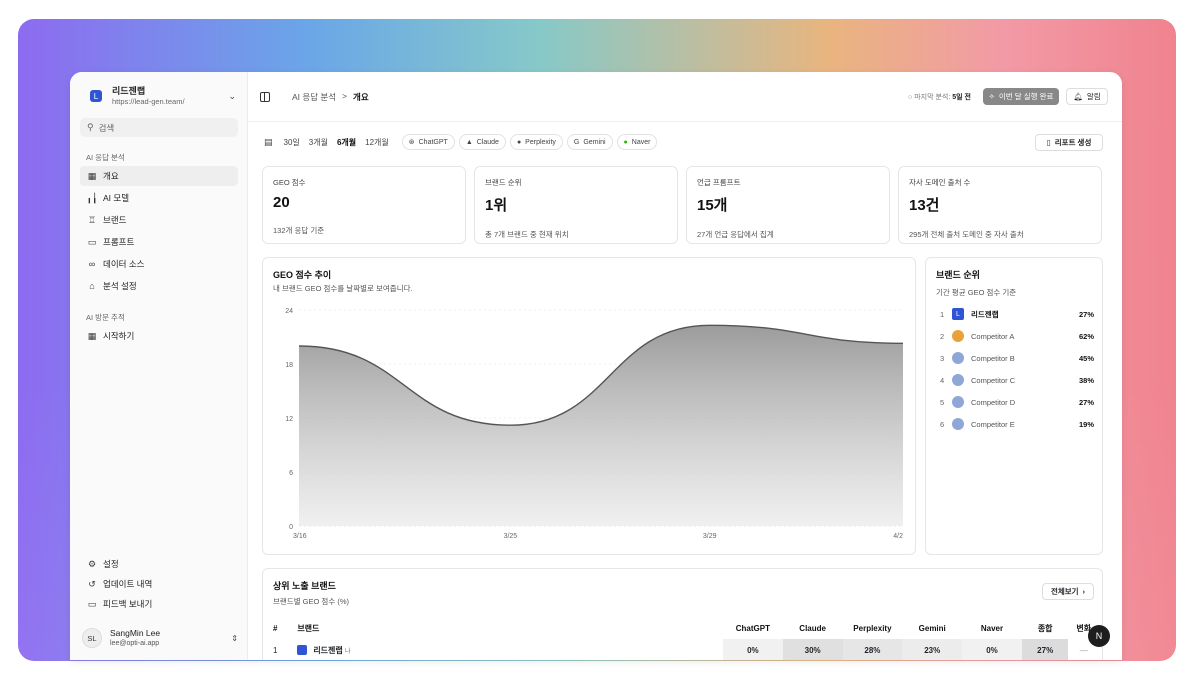 Image resolution: width=1200 pixels, height=680 pixels. Describe the element at coordinates (299, 230) in the screenshot. I see `kpi-sub: 132개 응답 기준` at that location.